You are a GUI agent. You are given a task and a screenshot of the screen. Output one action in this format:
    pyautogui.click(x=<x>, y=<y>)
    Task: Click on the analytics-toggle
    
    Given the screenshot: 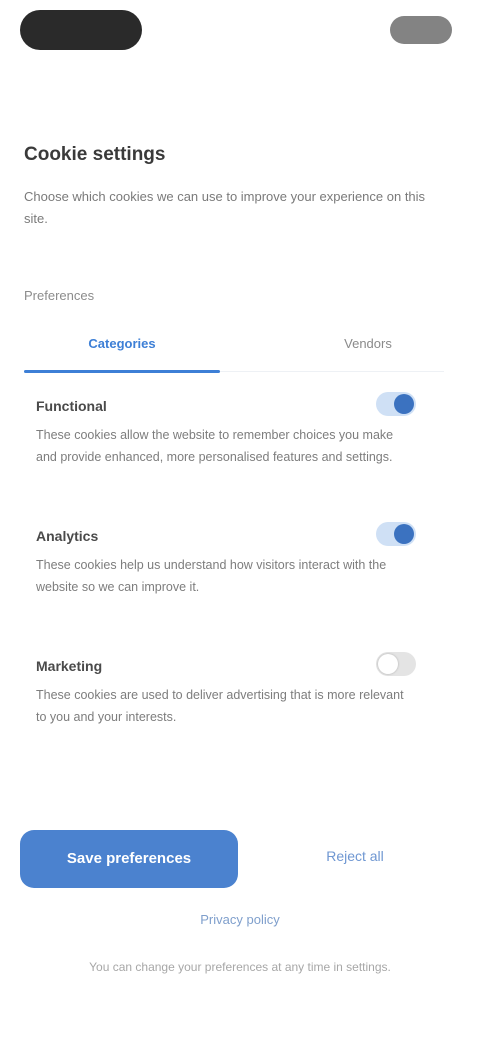 What is the action you would take?
    pyautogui.click(x=396, y=534)
    